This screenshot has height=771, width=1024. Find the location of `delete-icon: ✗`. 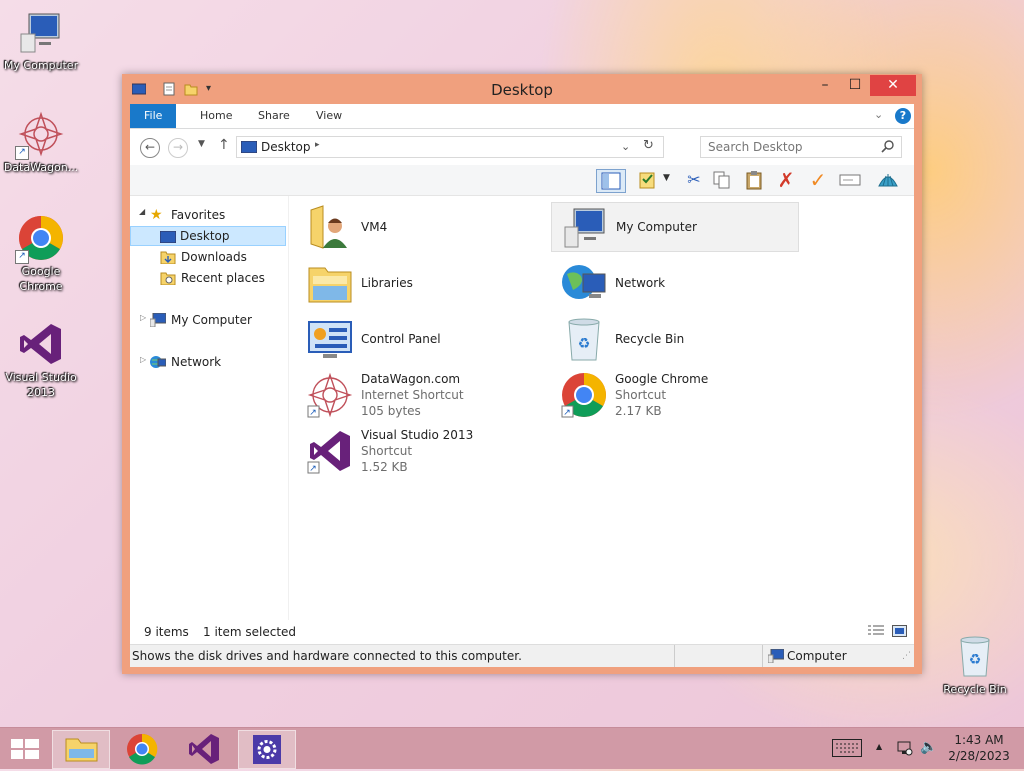

delete-icon: ✗ is located at coordinates (786, 180).